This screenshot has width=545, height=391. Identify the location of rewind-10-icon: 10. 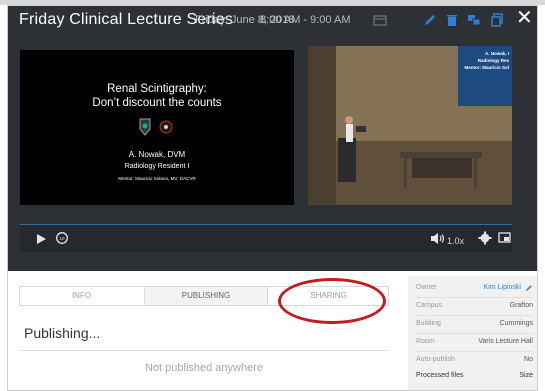
(62, 238).